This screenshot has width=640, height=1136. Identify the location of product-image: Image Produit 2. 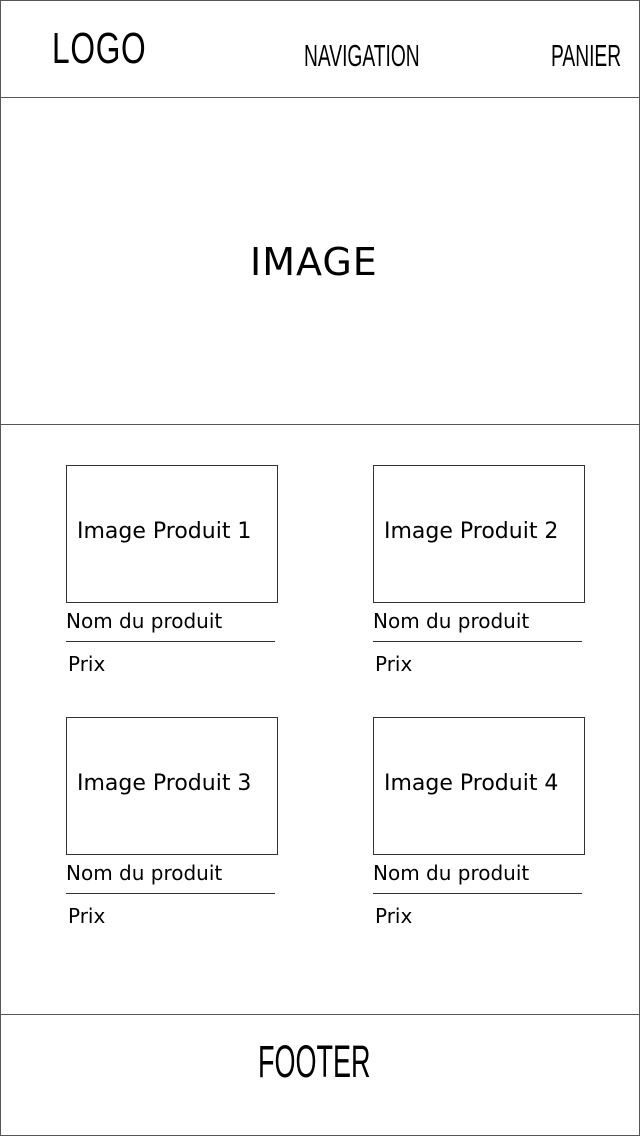
(479, 534).